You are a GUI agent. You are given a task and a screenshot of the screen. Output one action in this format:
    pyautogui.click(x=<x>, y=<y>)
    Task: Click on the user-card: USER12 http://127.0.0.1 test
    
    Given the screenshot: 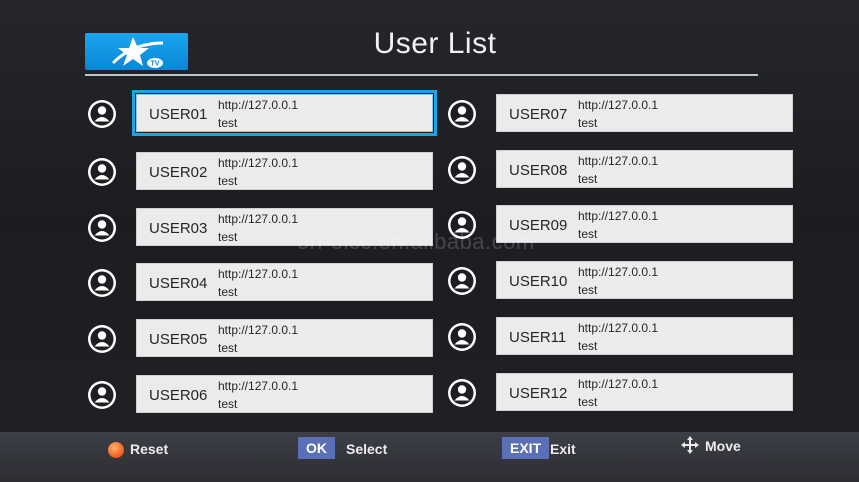 What is the action you would take?
    pyautogui.click(x=644, y=392)
    